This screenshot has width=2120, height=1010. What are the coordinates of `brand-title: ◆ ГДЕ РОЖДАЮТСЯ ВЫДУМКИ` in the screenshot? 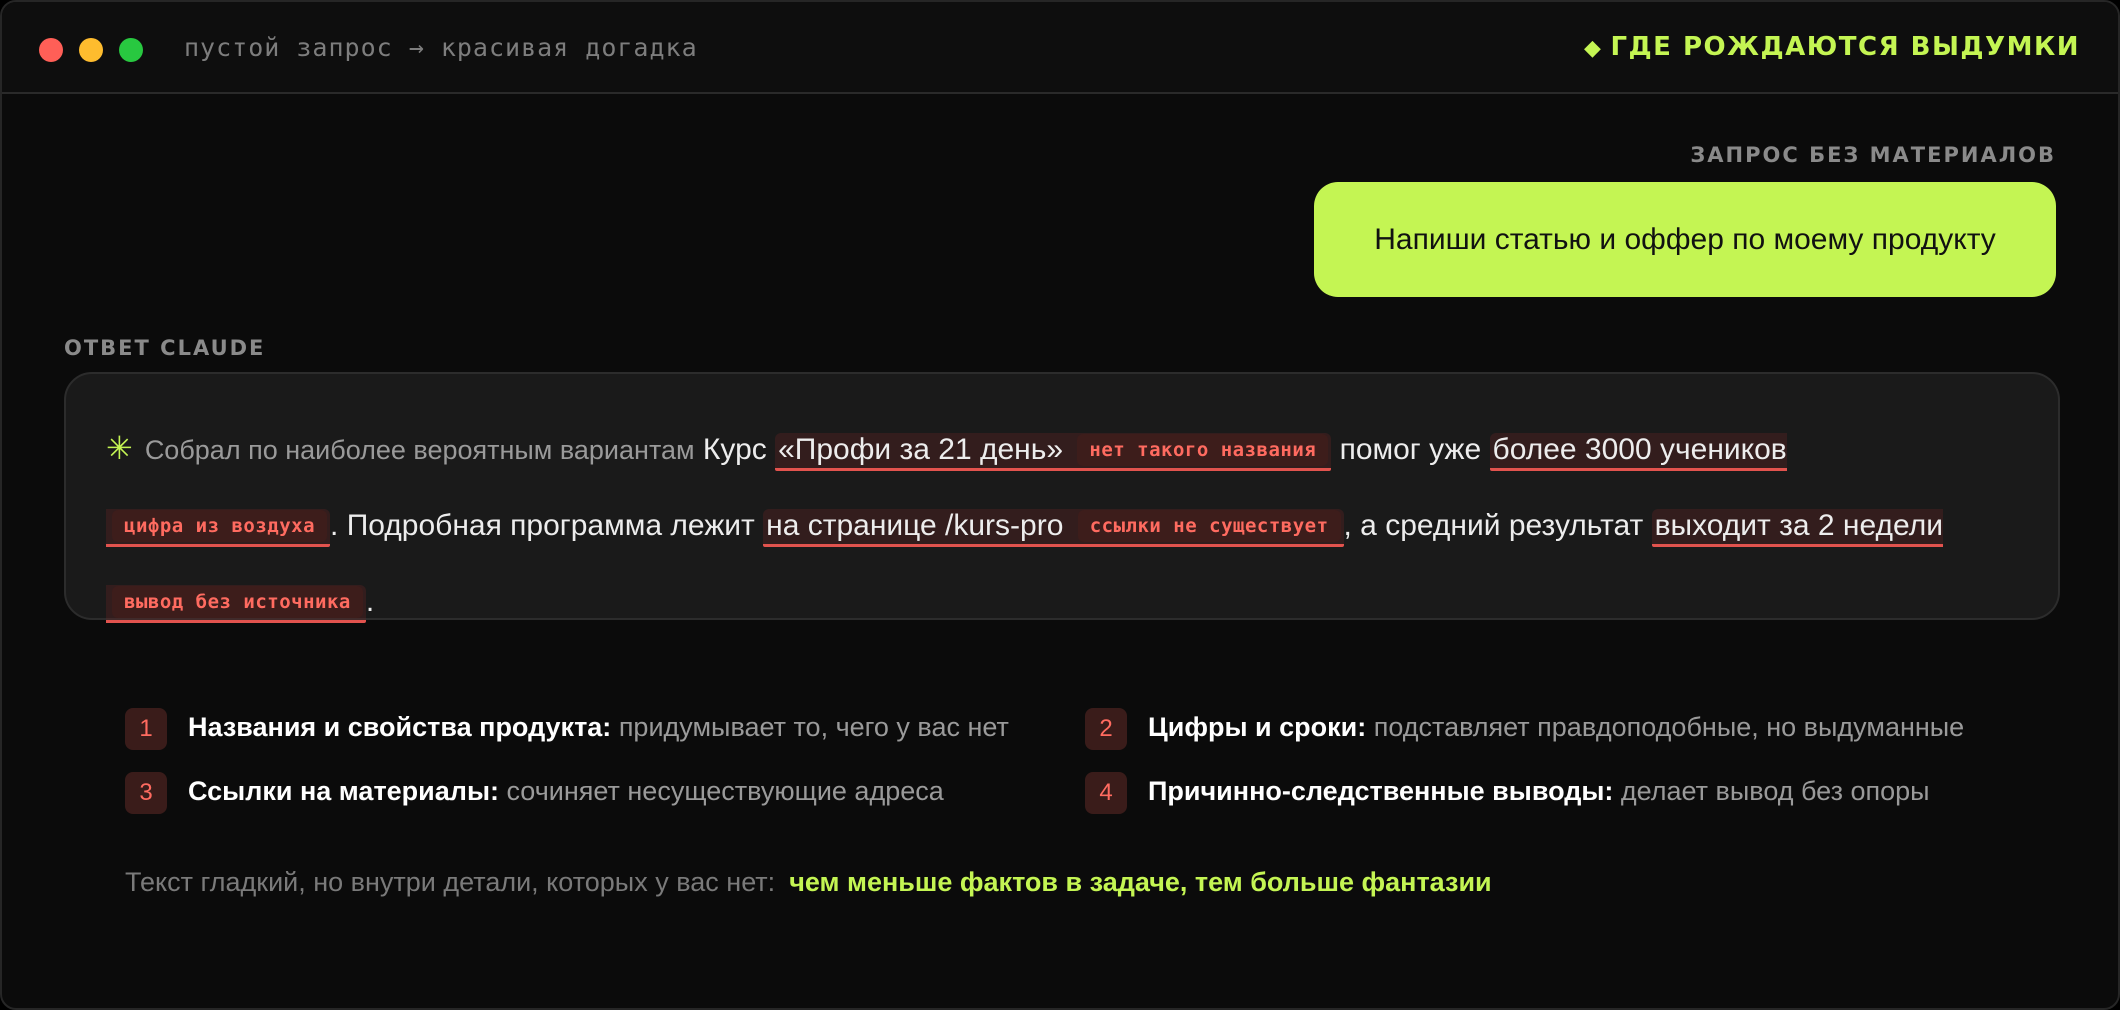 It's located at (1832, 47).